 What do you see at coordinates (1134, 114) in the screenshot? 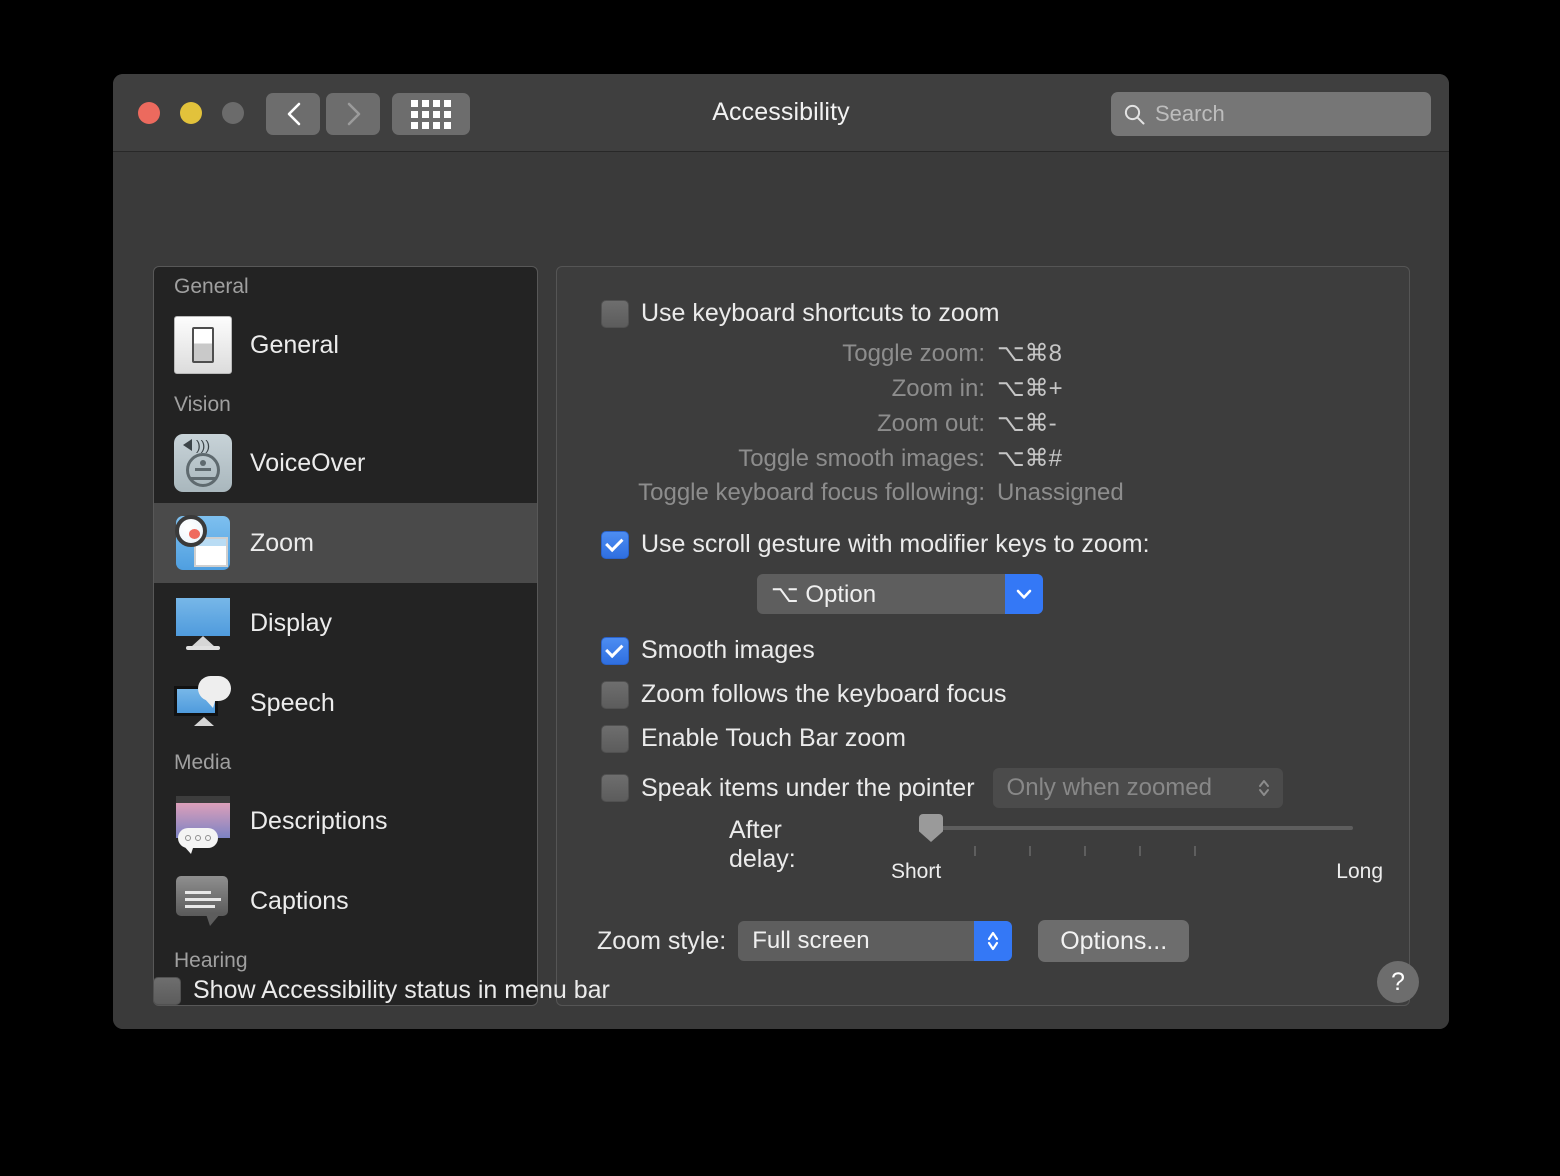
I see `search-icon` at bounding box center [1134, 114].